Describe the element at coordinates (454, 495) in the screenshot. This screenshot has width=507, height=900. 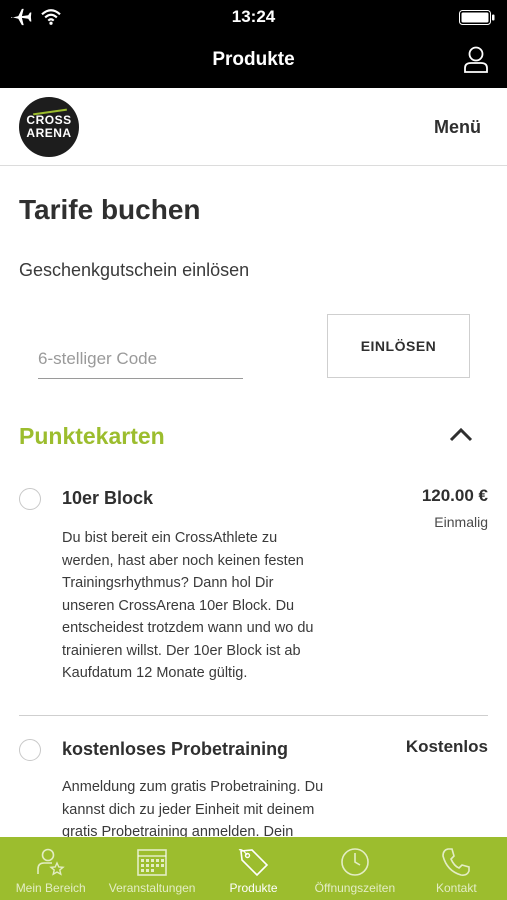
I see `product-price: 120.00 €` at that location.